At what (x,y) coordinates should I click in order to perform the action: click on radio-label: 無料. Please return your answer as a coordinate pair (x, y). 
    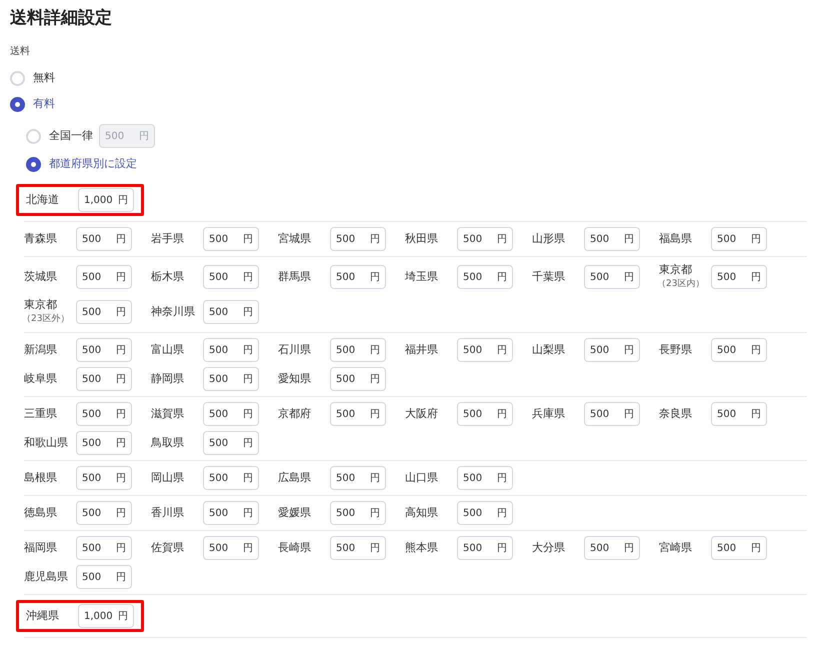
    Looking at the image, I should click on (44, 78).